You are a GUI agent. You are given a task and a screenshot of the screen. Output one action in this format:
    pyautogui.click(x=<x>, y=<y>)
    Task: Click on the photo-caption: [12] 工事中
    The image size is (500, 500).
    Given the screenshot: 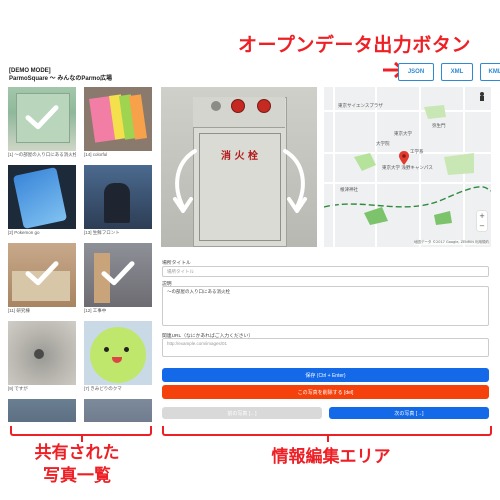 What is the action you would take?
    pyautogui.click(x=95, y=310)
    